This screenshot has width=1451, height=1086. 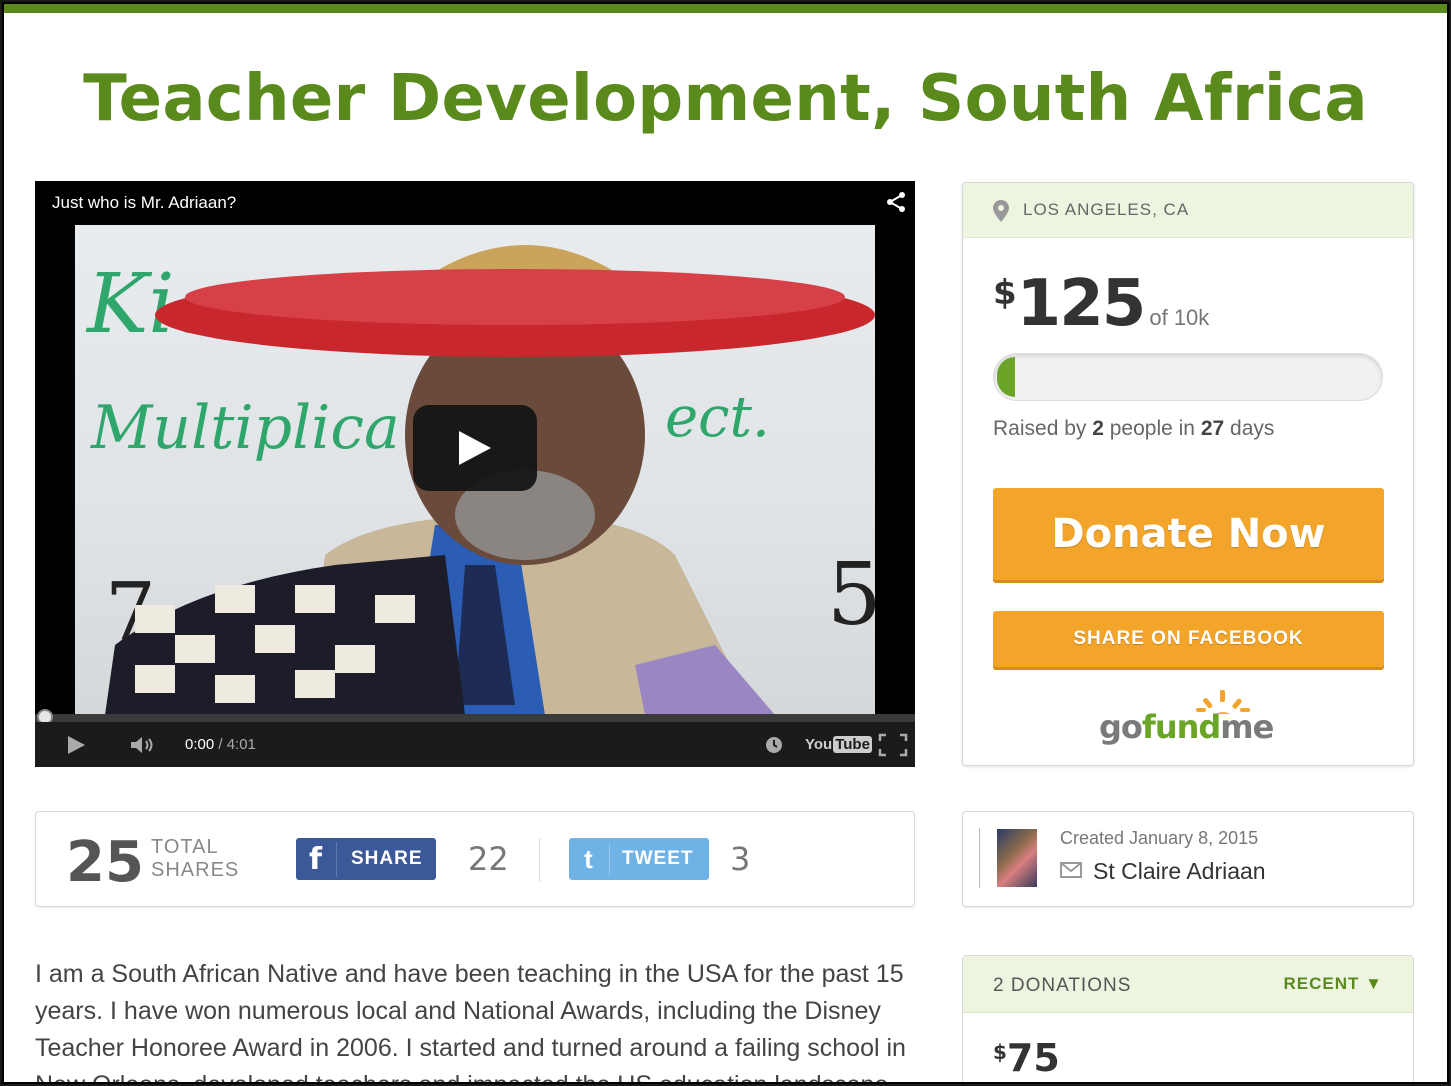 What do you see at coordinates (896, 204) in the screenshot?
I see `share-icon` at bounding box center [896, 204].